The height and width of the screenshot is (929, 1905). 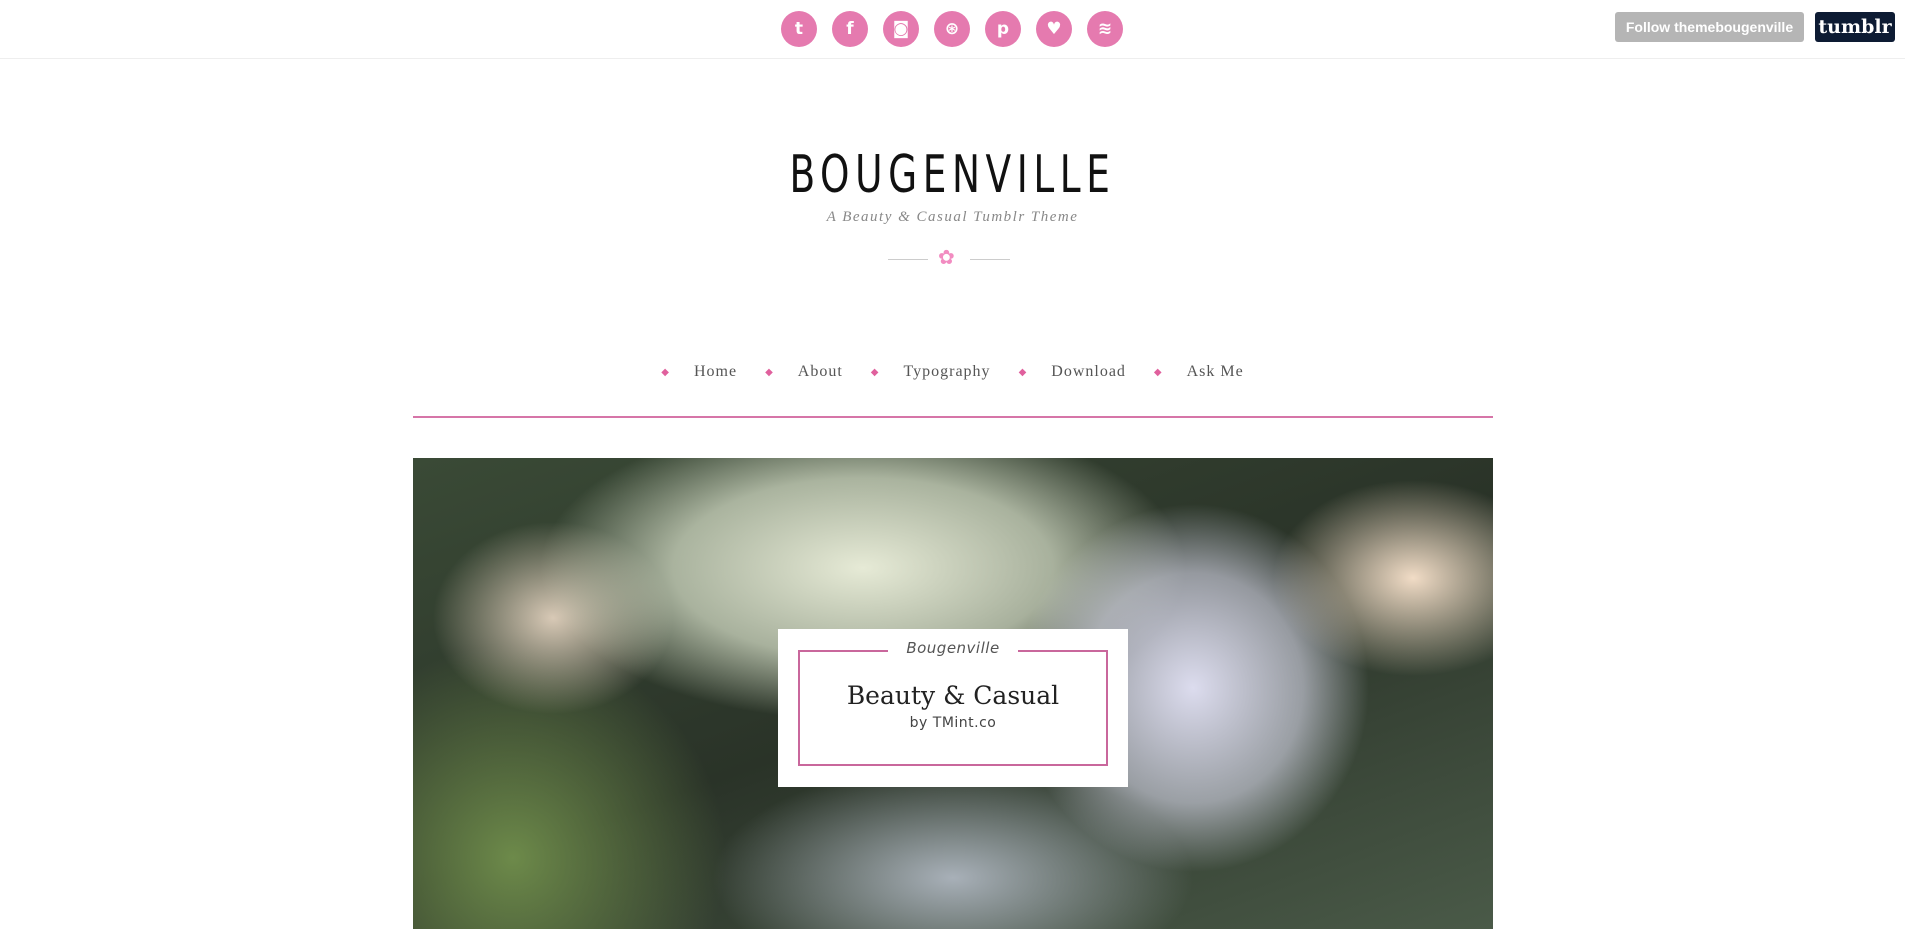 I want to click on rss-icon: ≋, so click(x=1105, y=29).